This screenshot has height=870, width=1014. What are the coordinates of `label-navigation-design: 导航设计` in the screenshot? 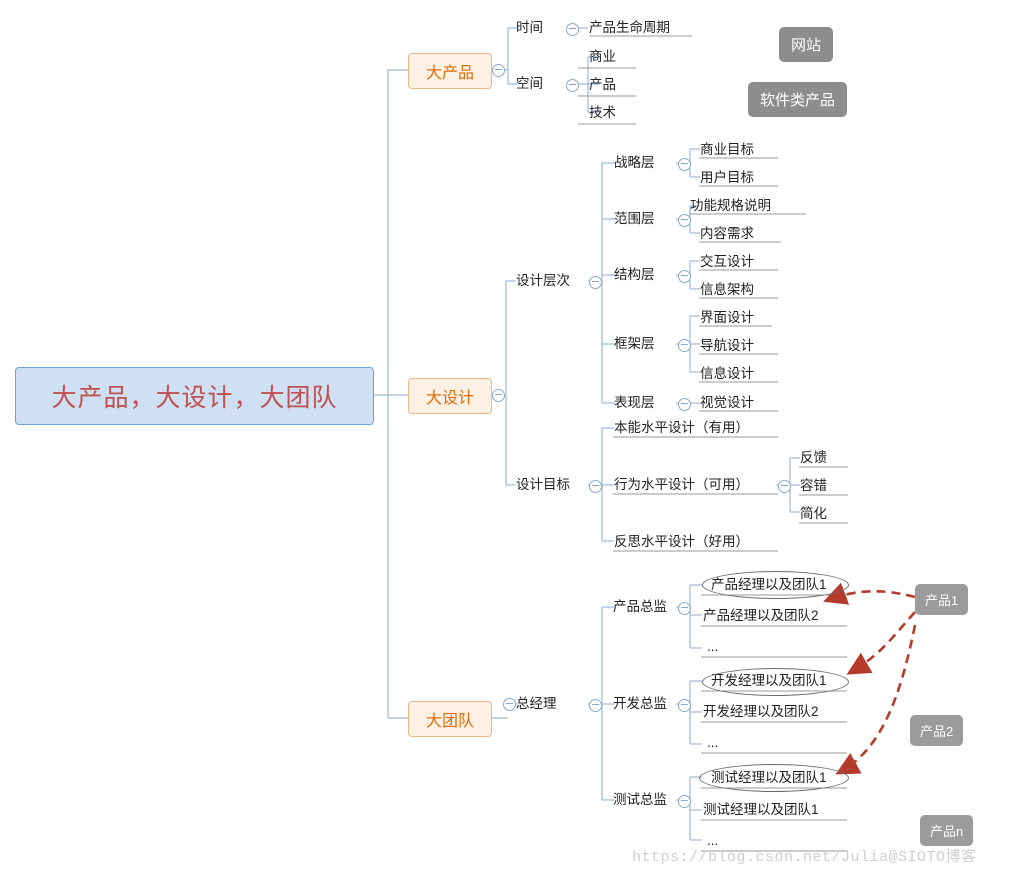 It's located at (727, 345).